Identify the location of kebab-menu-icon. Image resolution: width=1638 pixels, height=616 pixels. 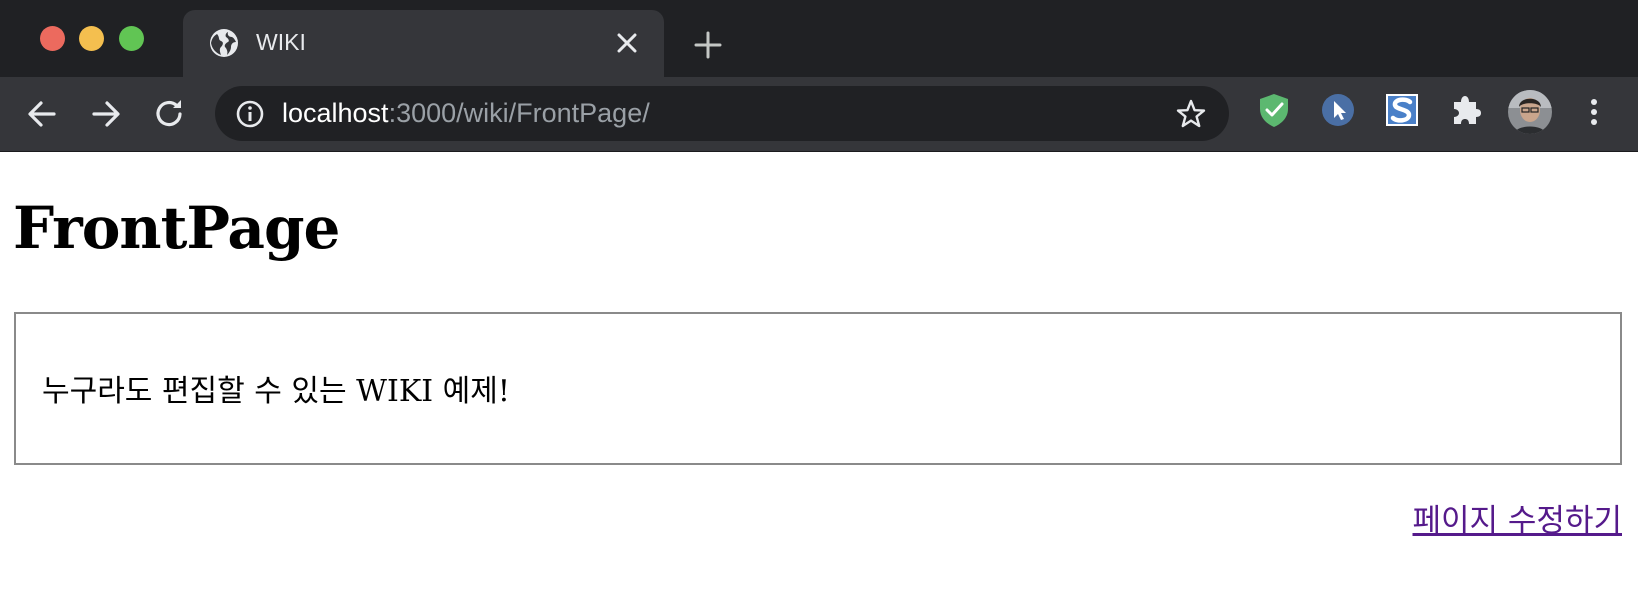
(1594, 112).